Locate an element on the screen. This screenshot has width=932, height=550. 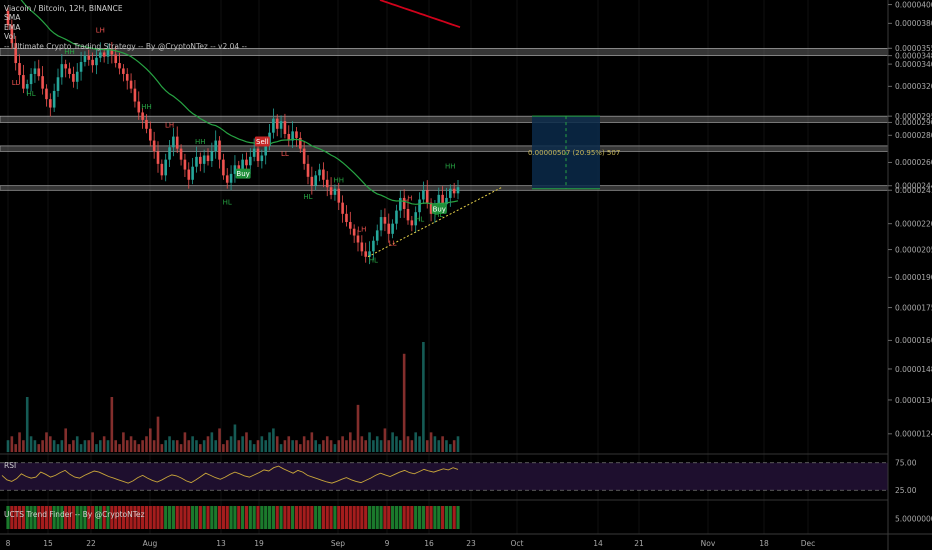
swing-label: HL is located at coordinates (419, 220).